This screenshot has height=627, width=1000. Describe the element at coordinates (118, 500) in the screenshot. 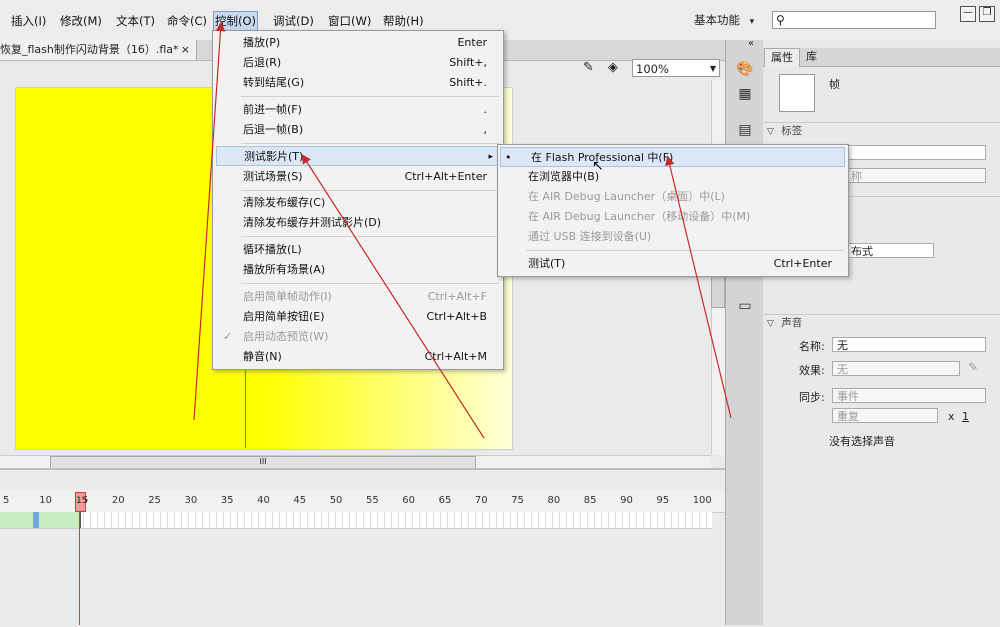

I see `timeline-tick-label: 20` at that location.